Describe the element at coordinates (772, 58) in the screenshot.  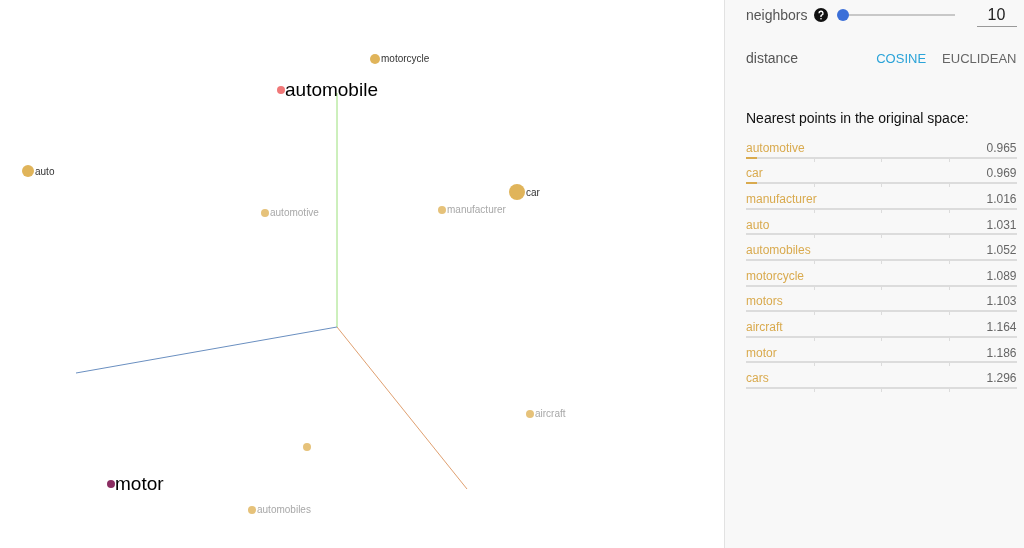
I see `distance-label: distance` at that location.